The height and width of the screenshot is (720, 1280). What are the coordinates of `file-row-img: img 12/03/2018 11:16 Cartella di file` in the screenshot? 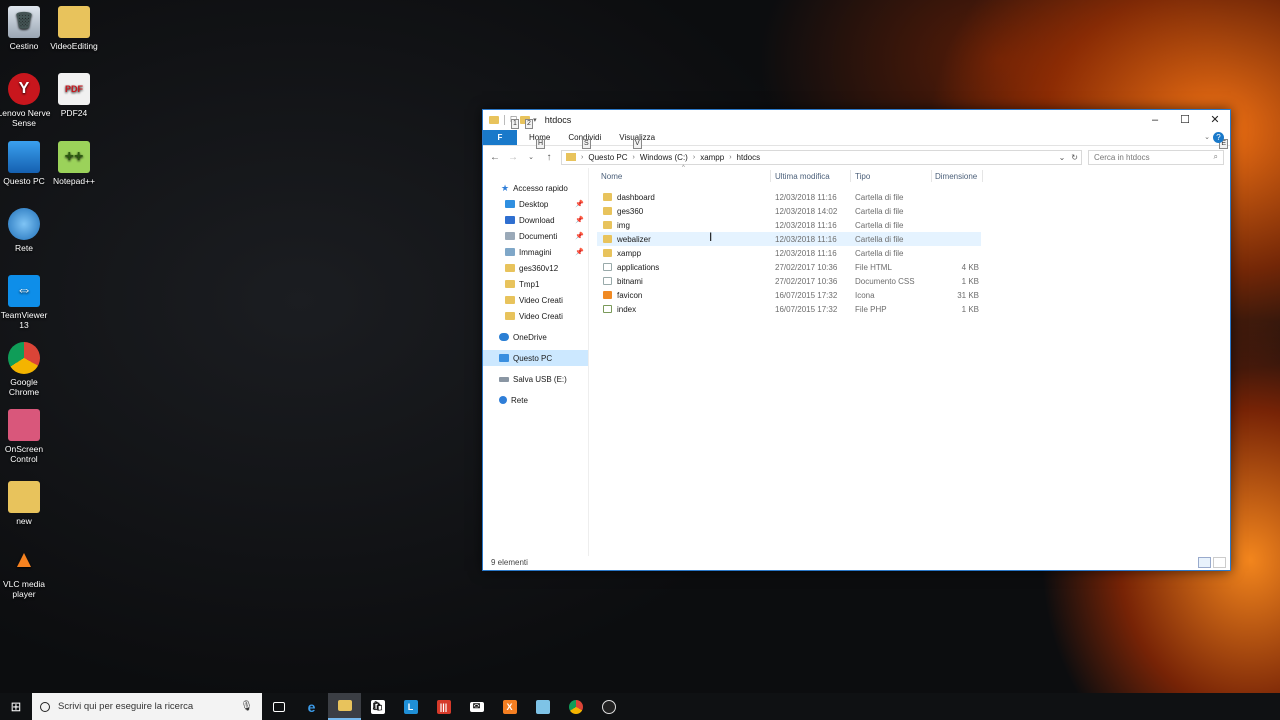 It's located at (789, 225).